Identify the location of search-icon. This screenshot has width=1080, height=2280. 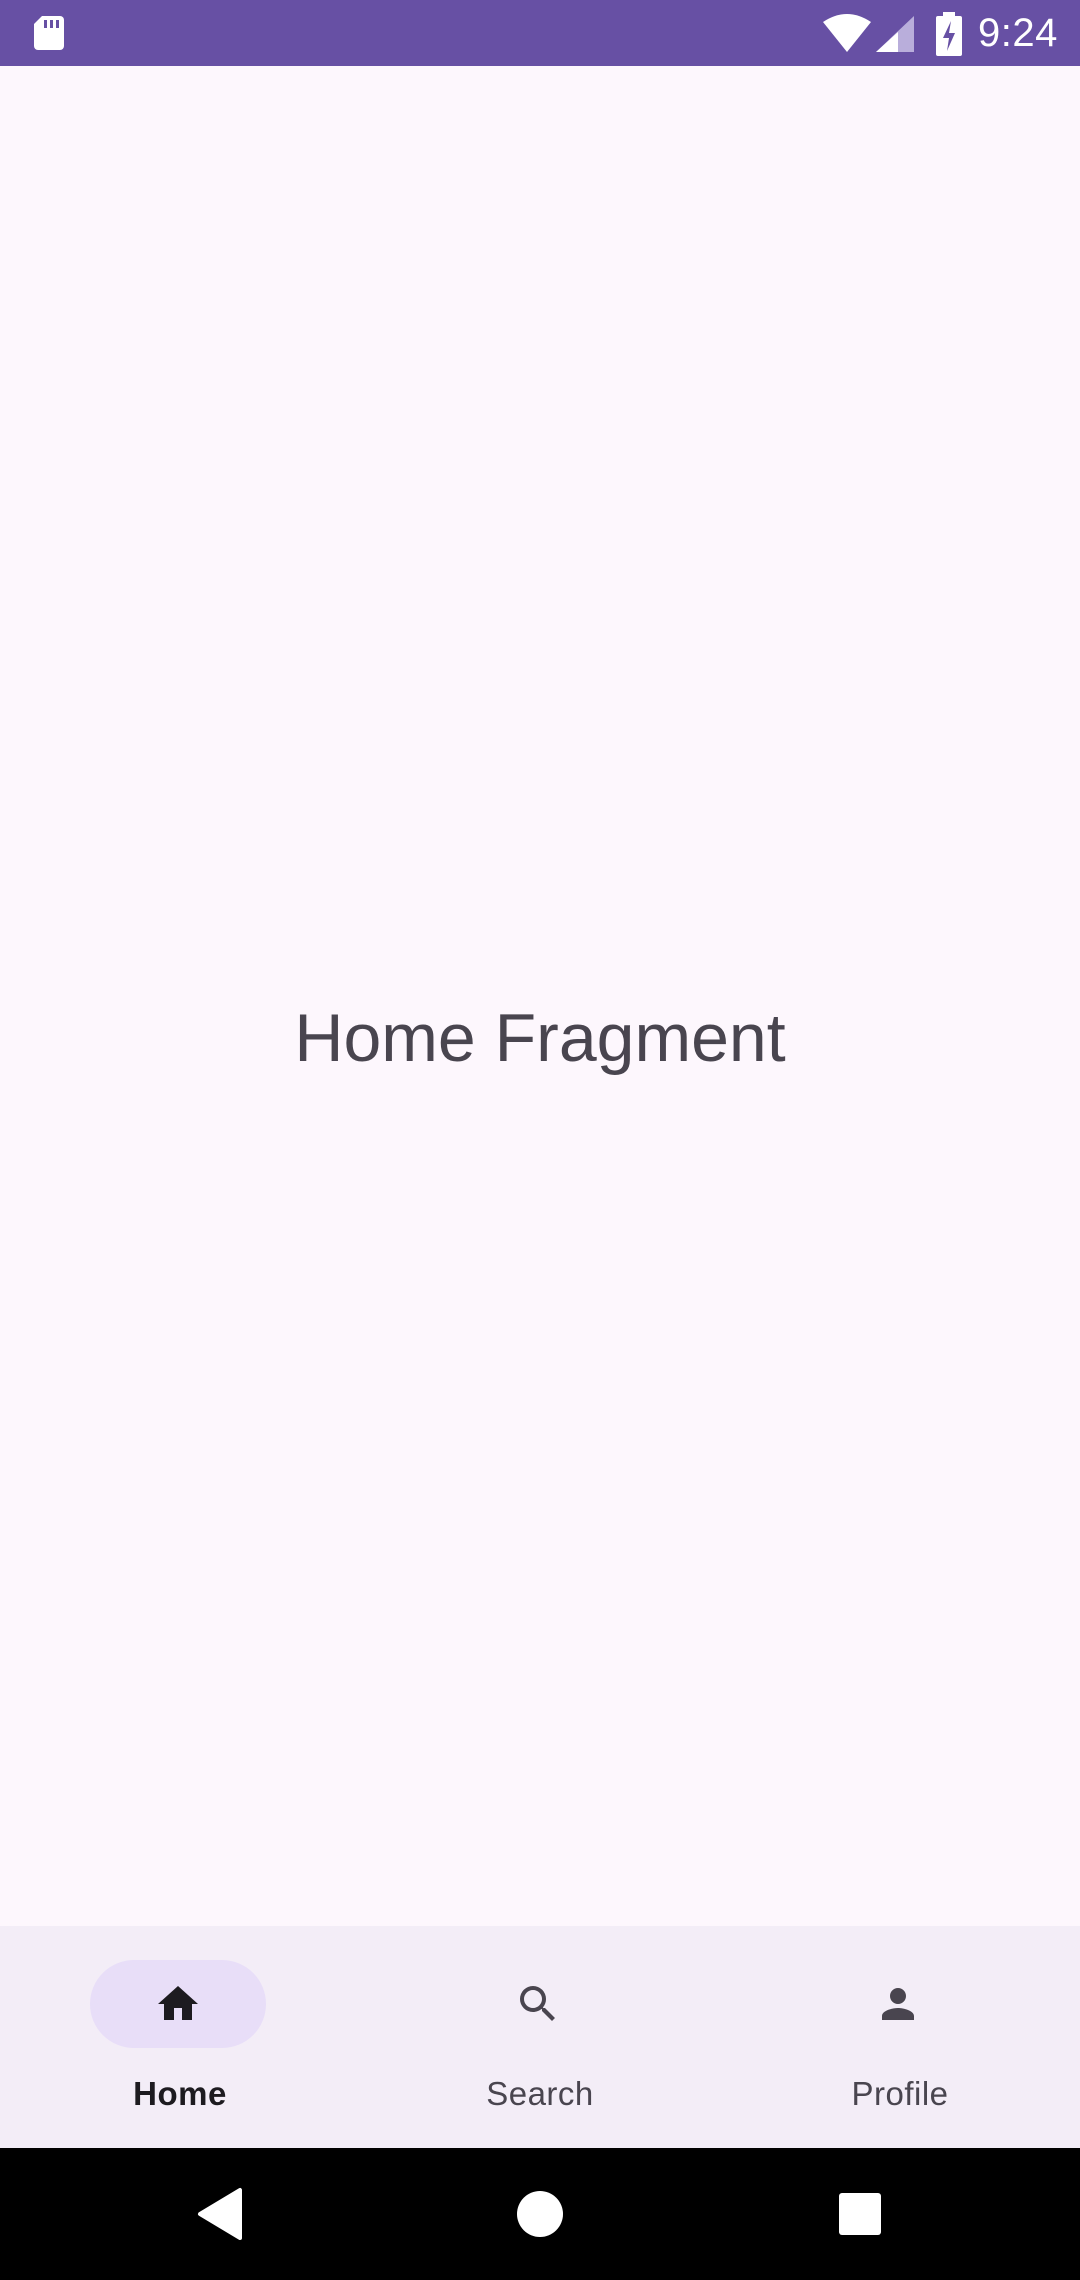
(537, 2003).